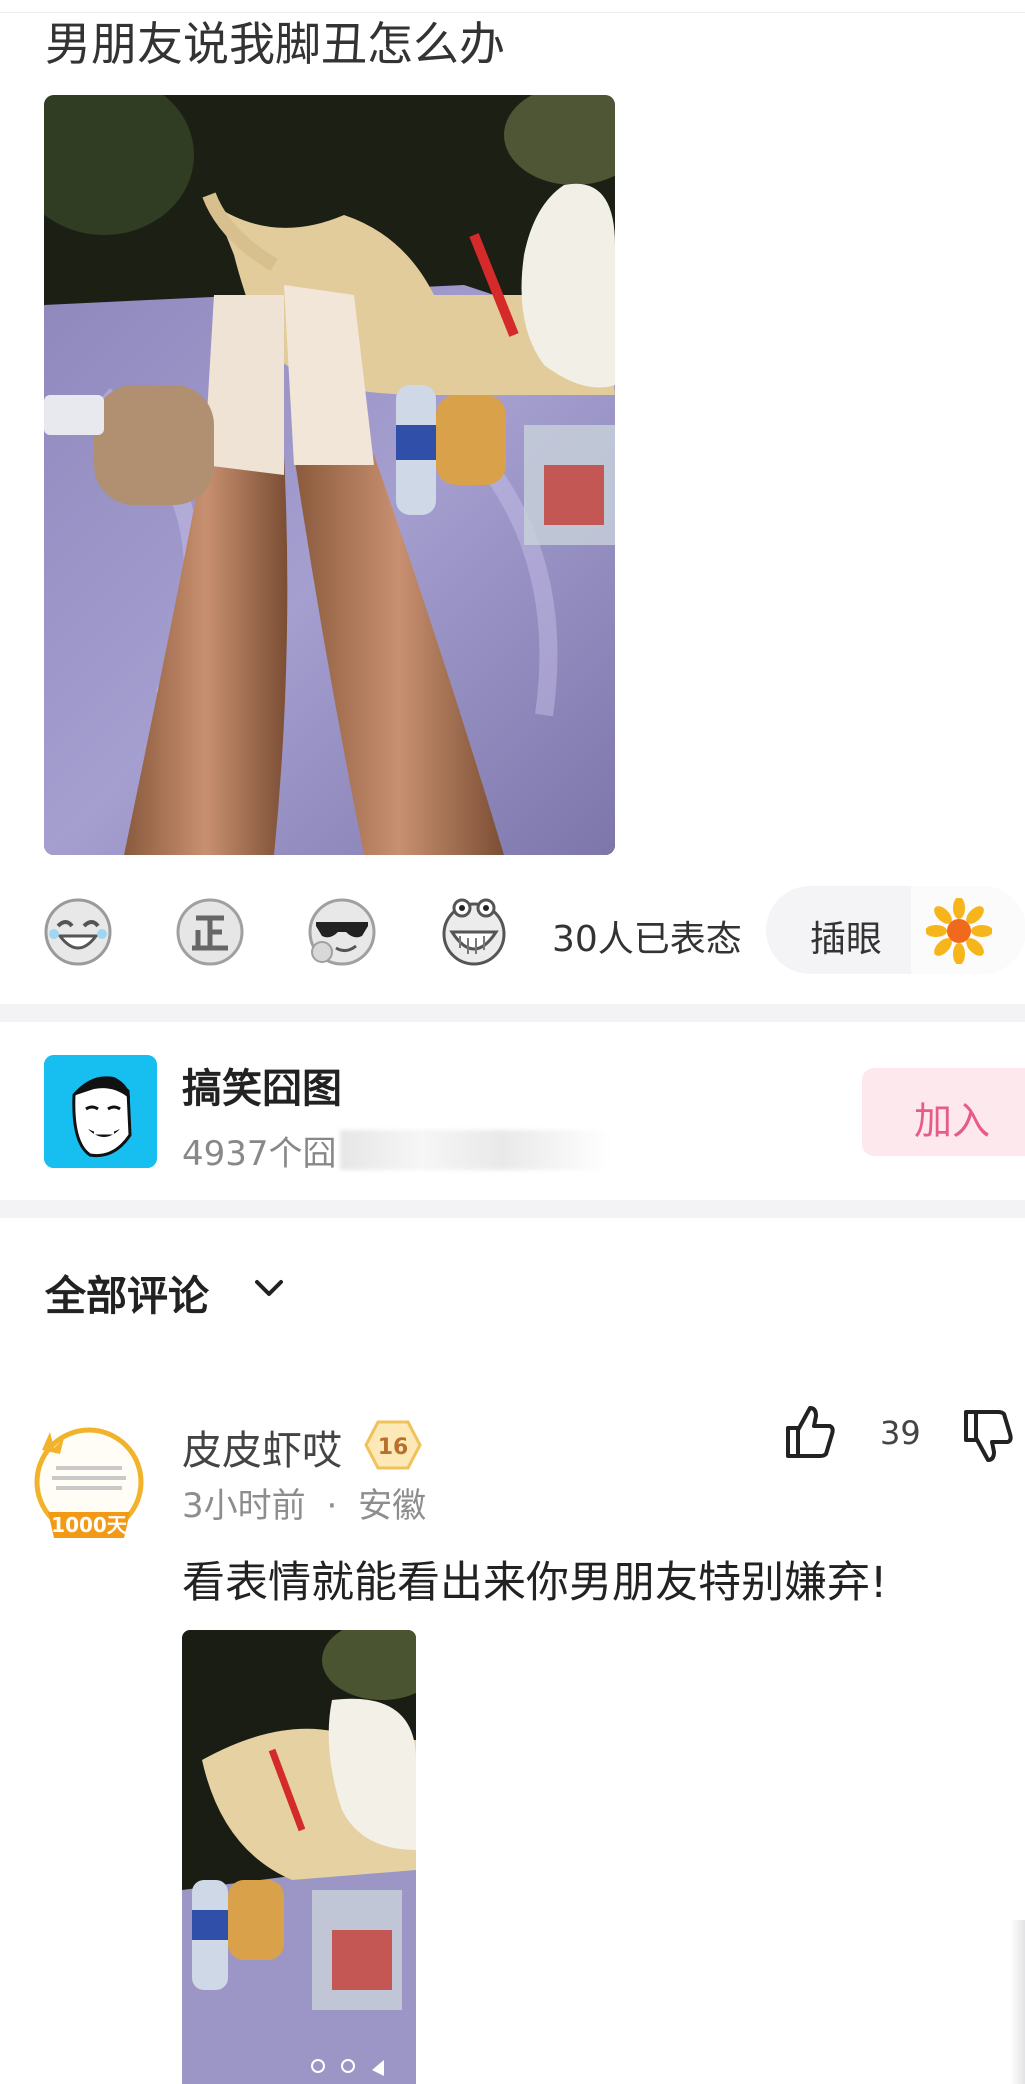 This screenshot has height=2084, width=1025. What do you see at coordinates (512, 929) in the screenshot?
I see `reaction-bar: 30人已表态 插眼` at bounding box center [512, 929].